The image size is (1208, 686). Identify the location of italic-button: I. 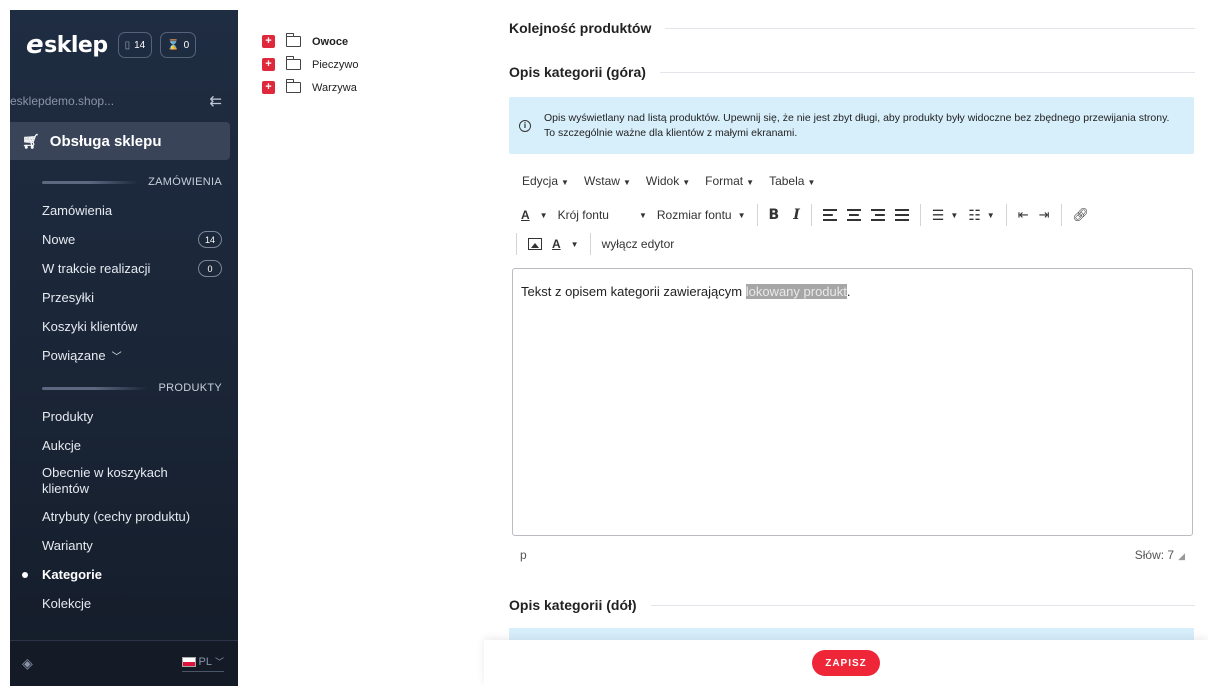
(796, 215).